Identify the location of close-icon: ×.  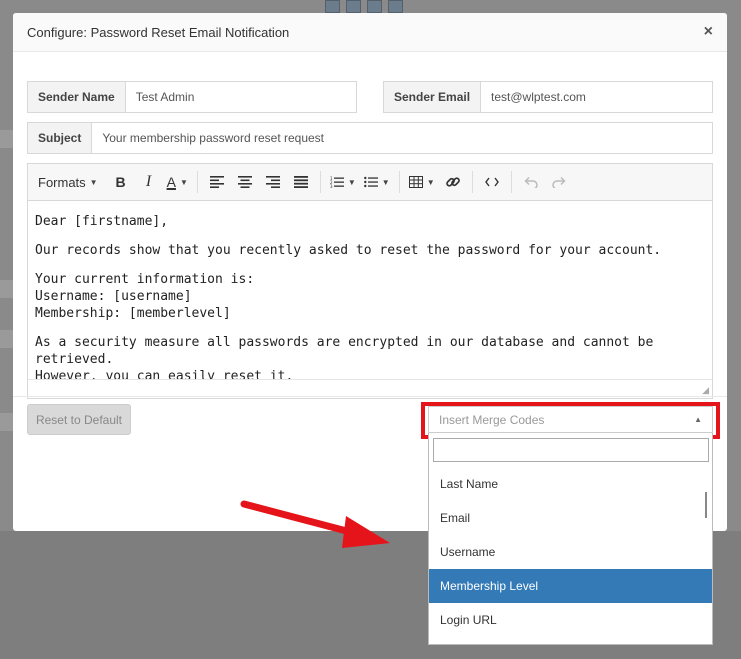
(708, 32).